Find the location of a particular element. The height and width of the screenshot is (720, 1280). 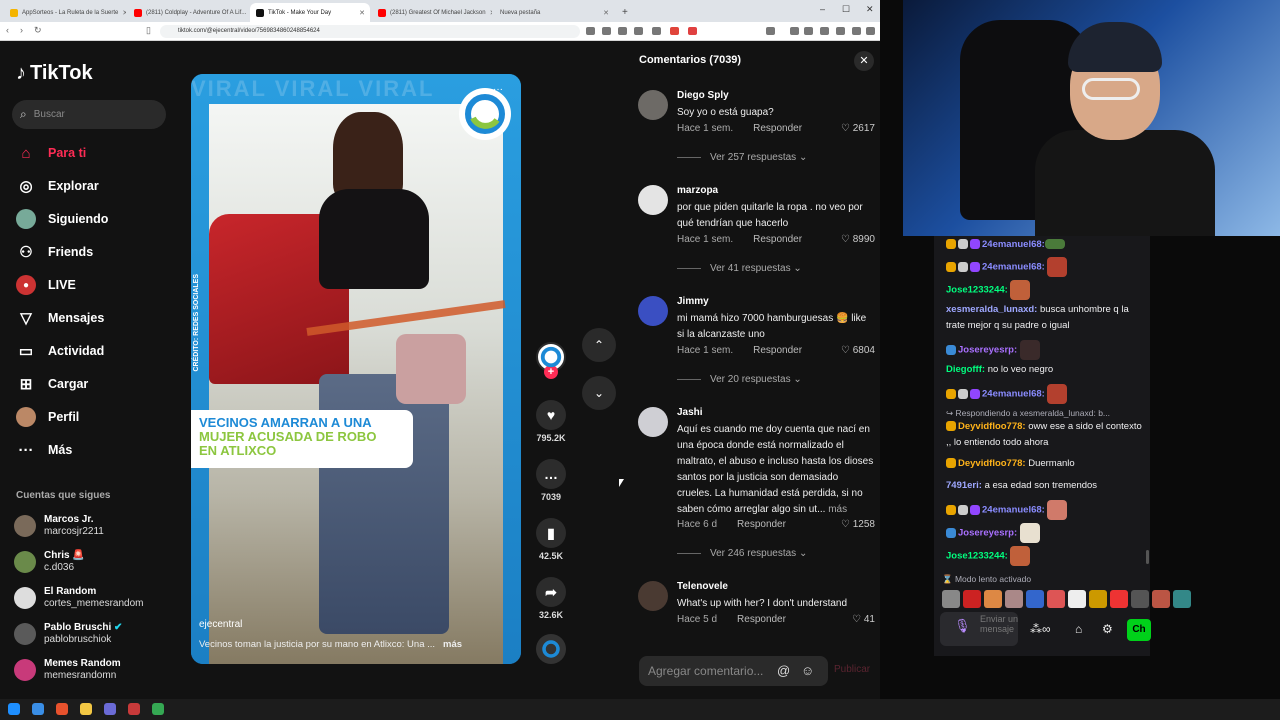

close-comments-button: ✕ is located at coordinates (864, 61).